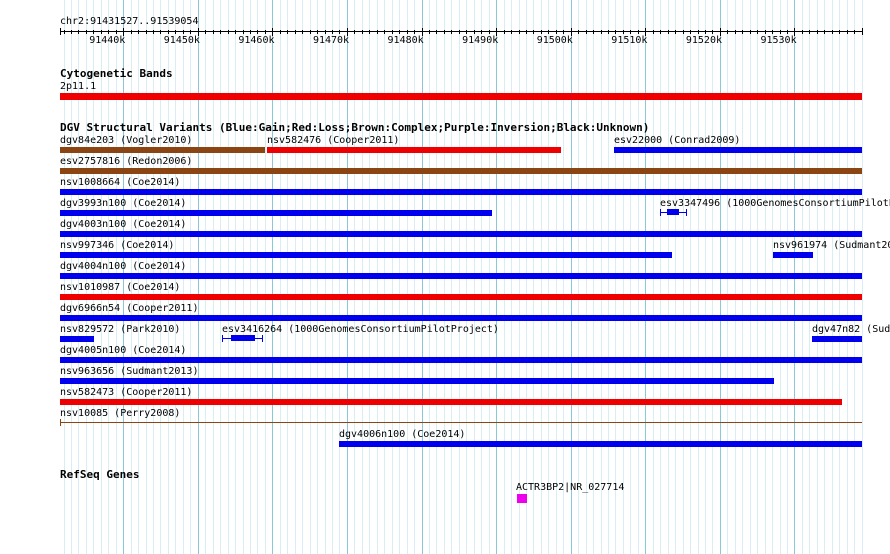  I want to click on cytoband-bar, so click(461, 96).